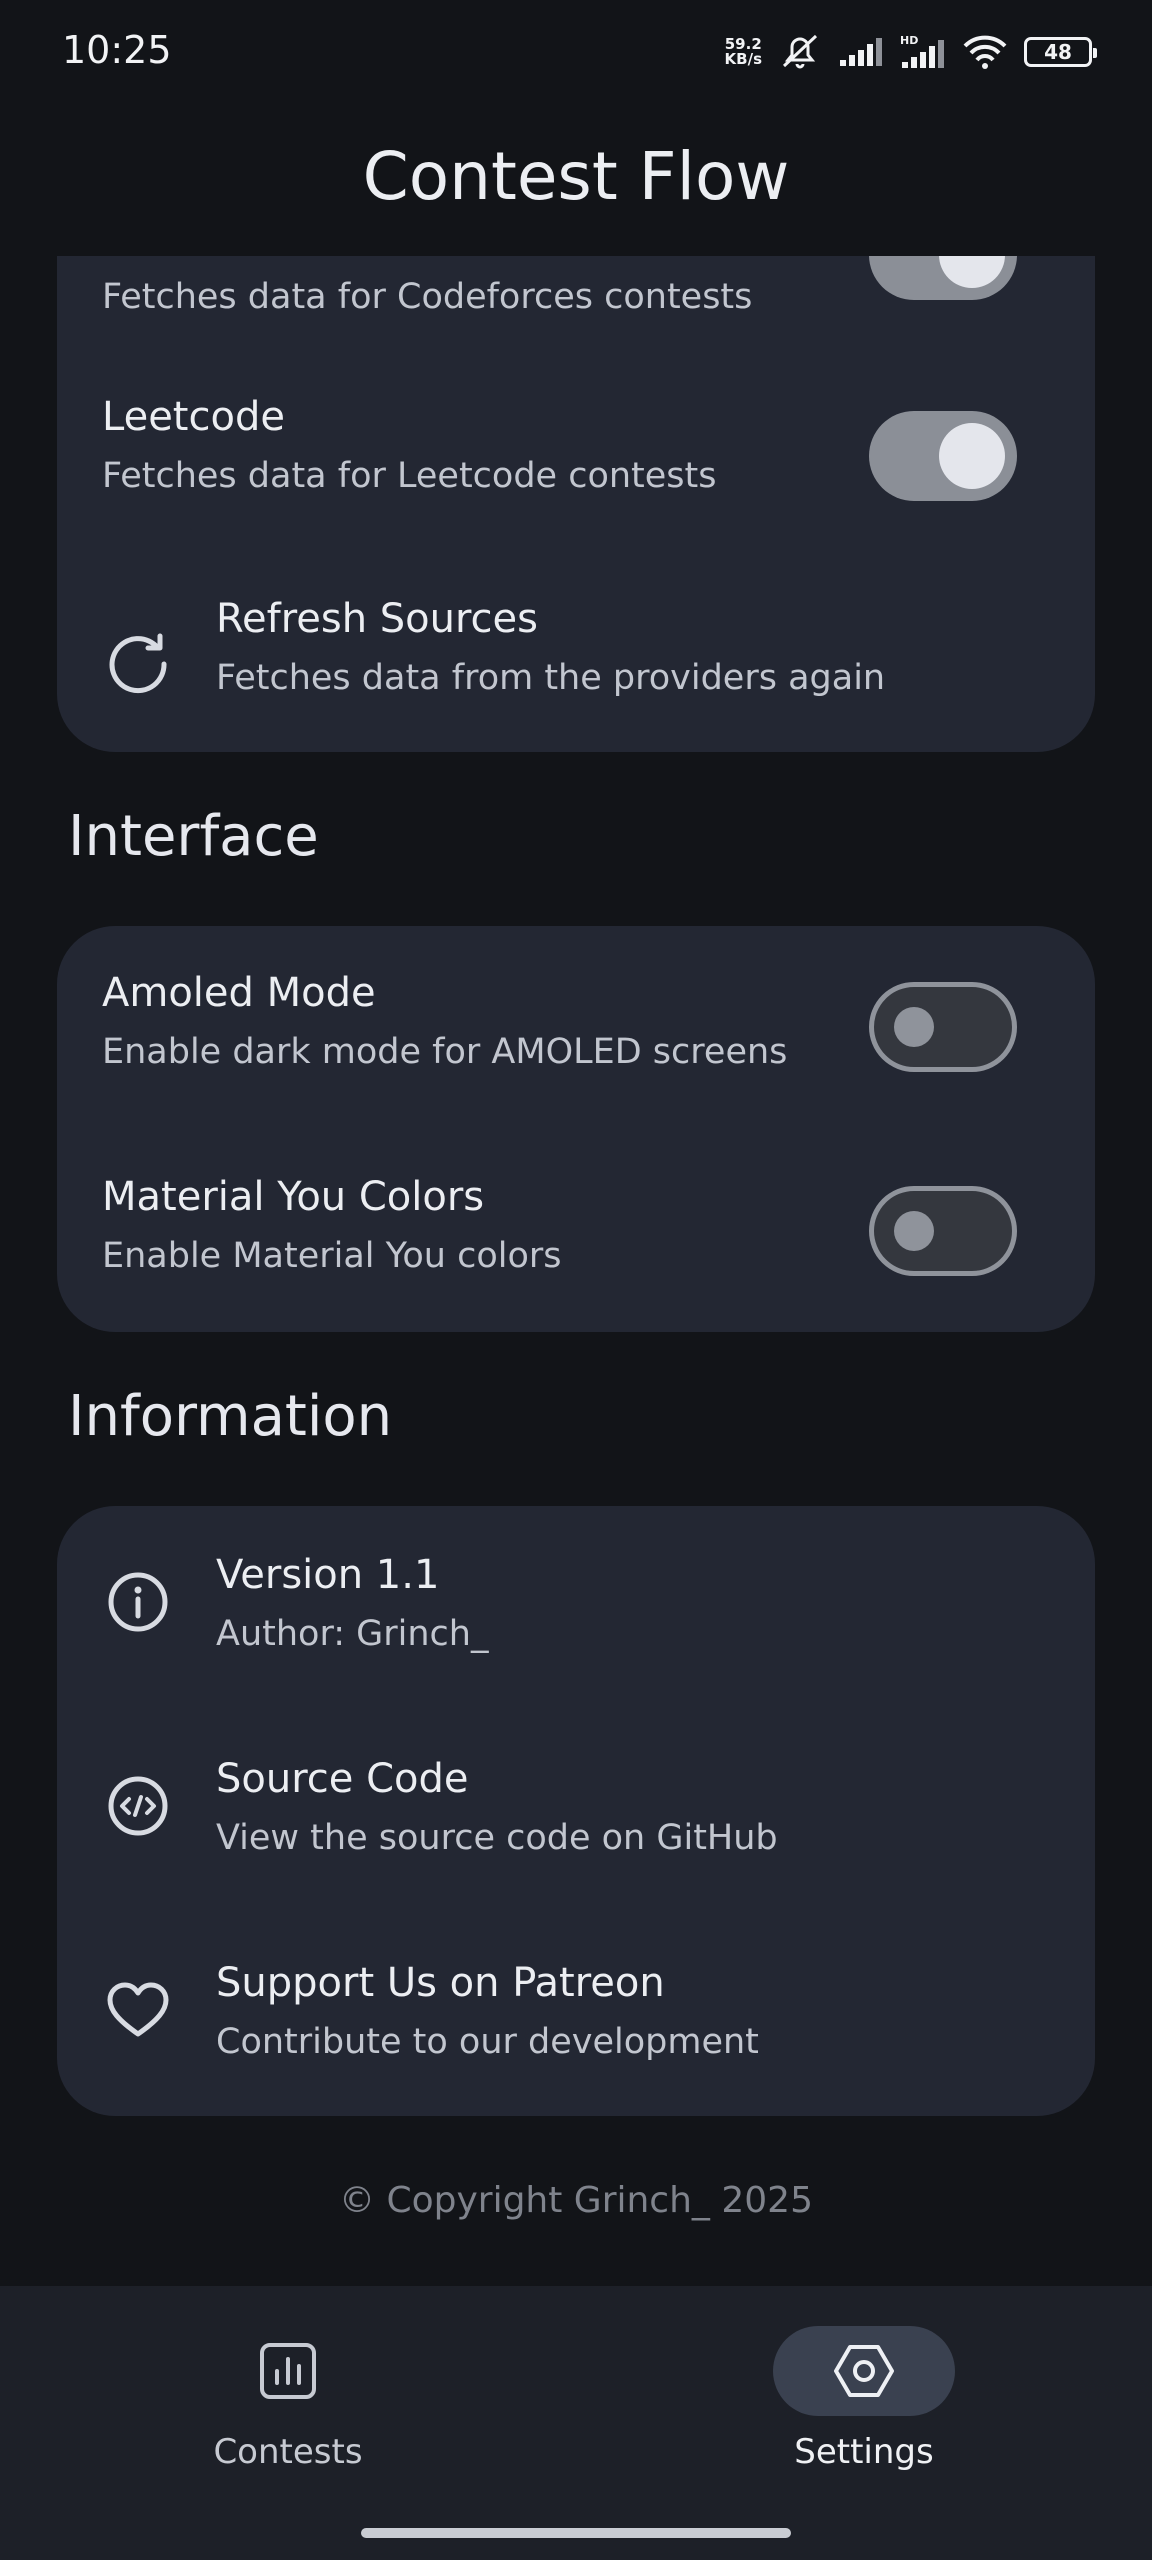 The height and width of the screenshot is (2560, 1152). Describe the element at coordinates (440, 1983) in the screenshot. I see `patreon-title: Support Us on Patreon` at that location.